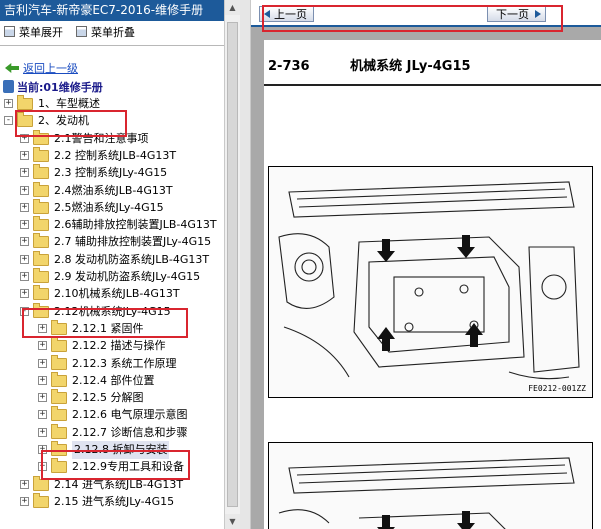 This screenshot has width=601, height=529. Describe the element at coordinates (127, 276) in the screenshot. I see `tree-node-label: 2.9 发动机防盗系统JLy-4G15` at that location.